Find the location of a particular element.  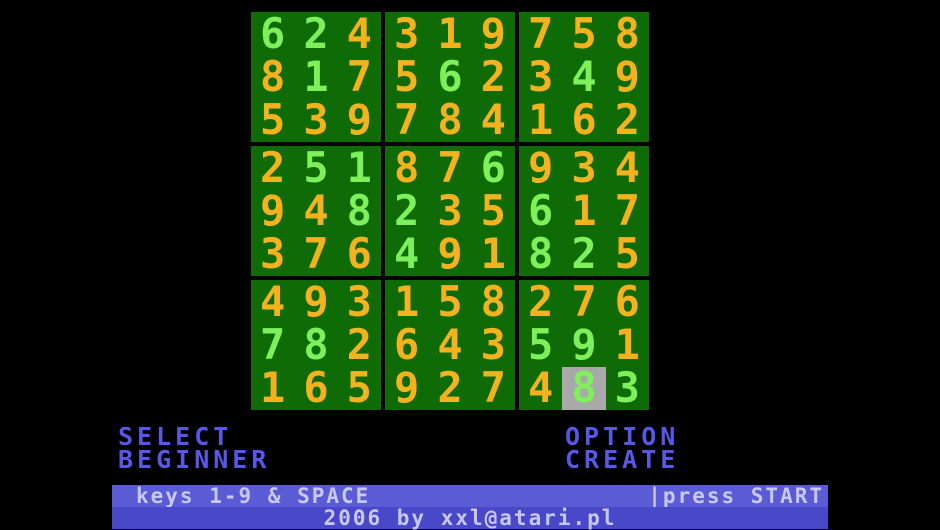

sudoku-box: 758 349 162 is located at coordinates (584, 77).